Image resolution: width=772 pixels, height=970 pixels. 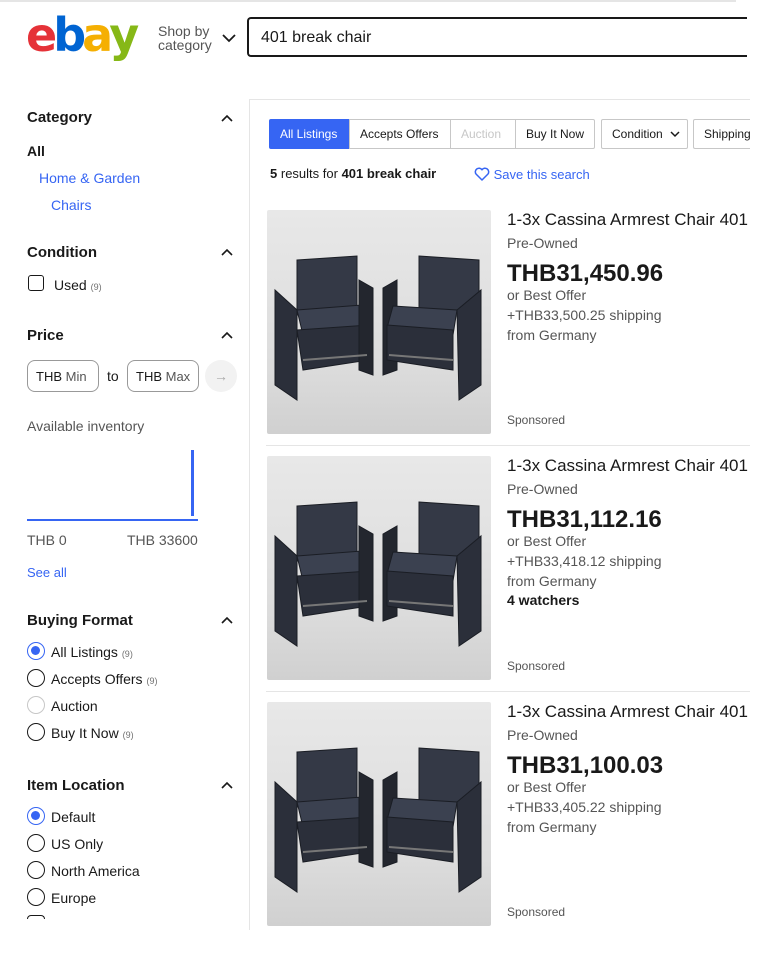 What do you see at coordinates (309, 134) in the screenshot?
I see `all-listings-tab: All Listings` at bounding box center [309, 134].